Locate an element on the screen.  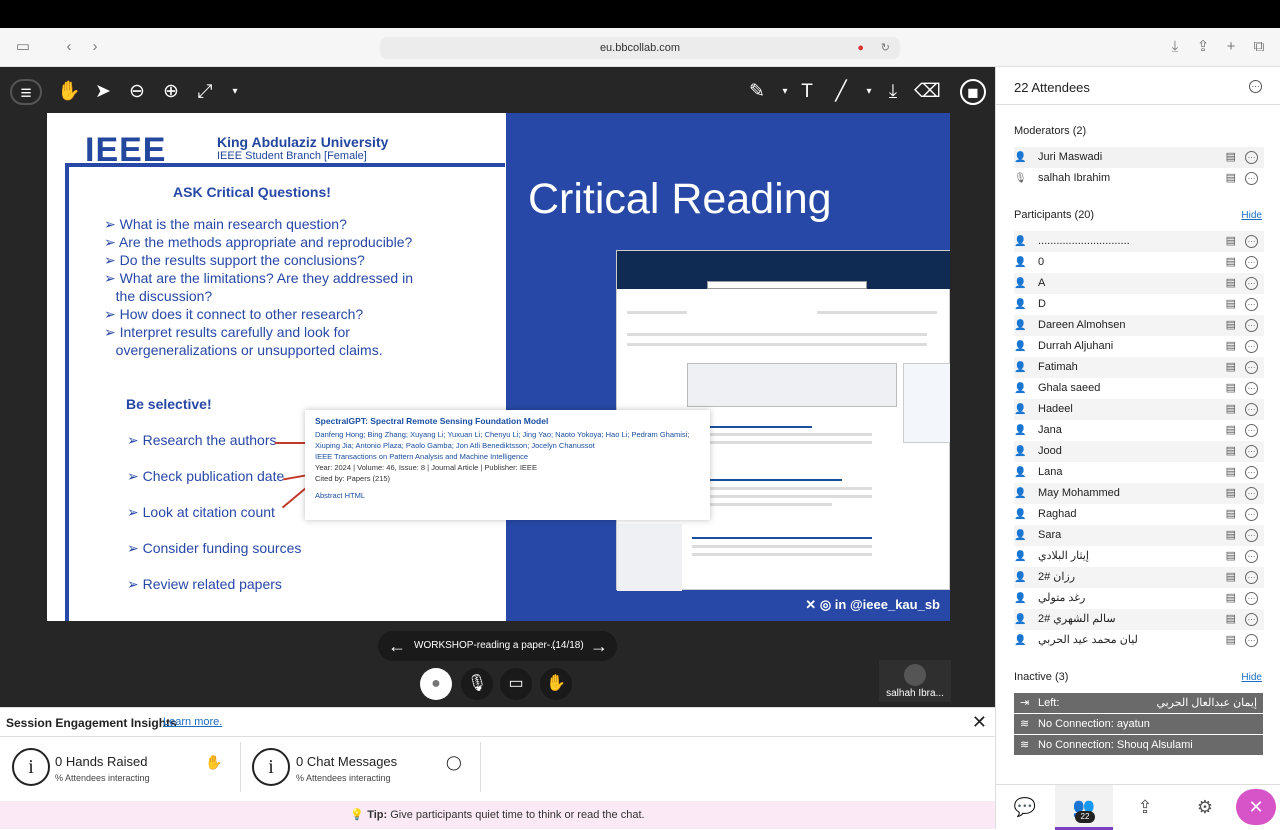
filter-sidebar is located at coordinates (649, 557).